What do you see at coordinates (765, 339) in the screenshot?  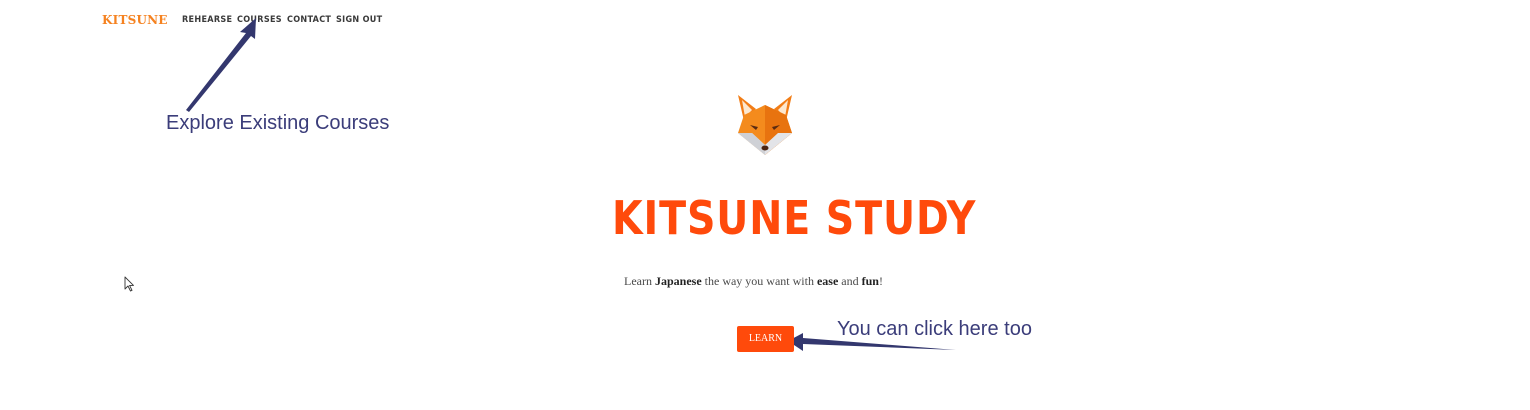 I see `learn-button: LEARN` at bounding box center [765, 339].